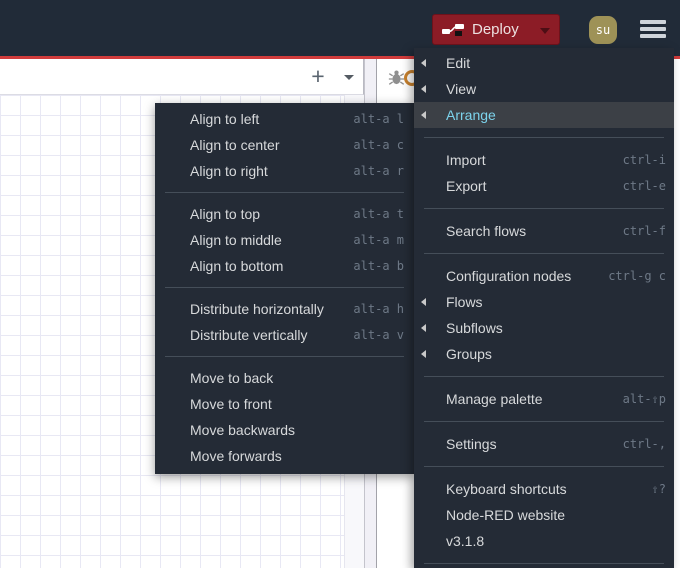 This screenshot has height=568, width=680. What do you see at coordinates (644, 399) in the screenshot?
I see `shortcut-label: alt-⇧p` at bounding box center [644, 399].